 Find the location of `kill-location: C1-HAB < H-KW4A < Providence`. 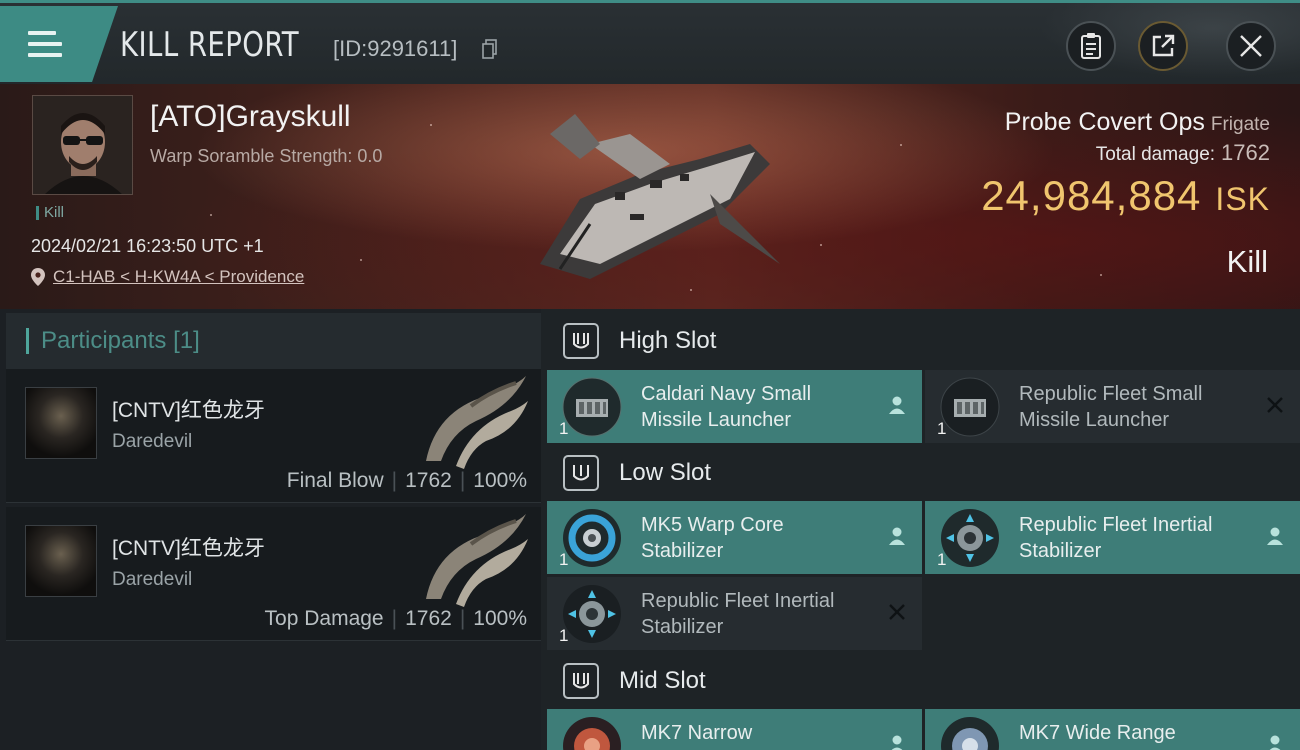

kill-location: C1-HAB < H-KW4A < Providence is located at coordinates (167, 277).